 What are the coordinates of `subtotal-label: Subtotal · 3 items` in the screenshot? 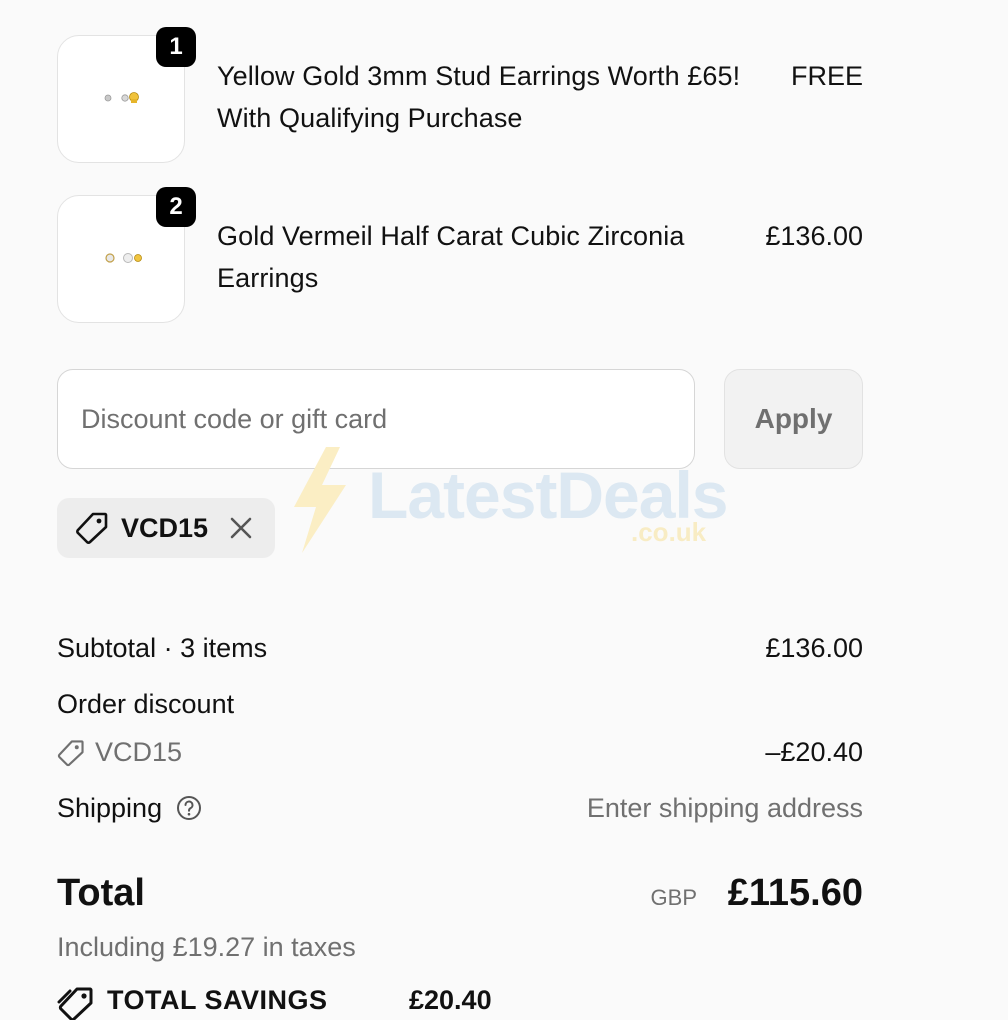 It's located at (162, 648).